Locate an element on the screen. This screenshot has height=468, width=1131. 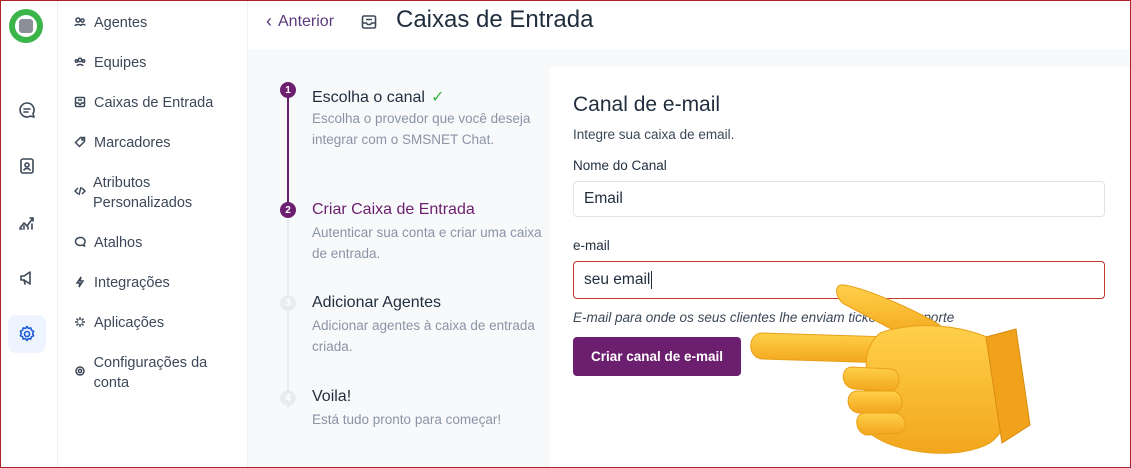
sidebar-item-label: Aplicações is located at coordinates (129, 323).